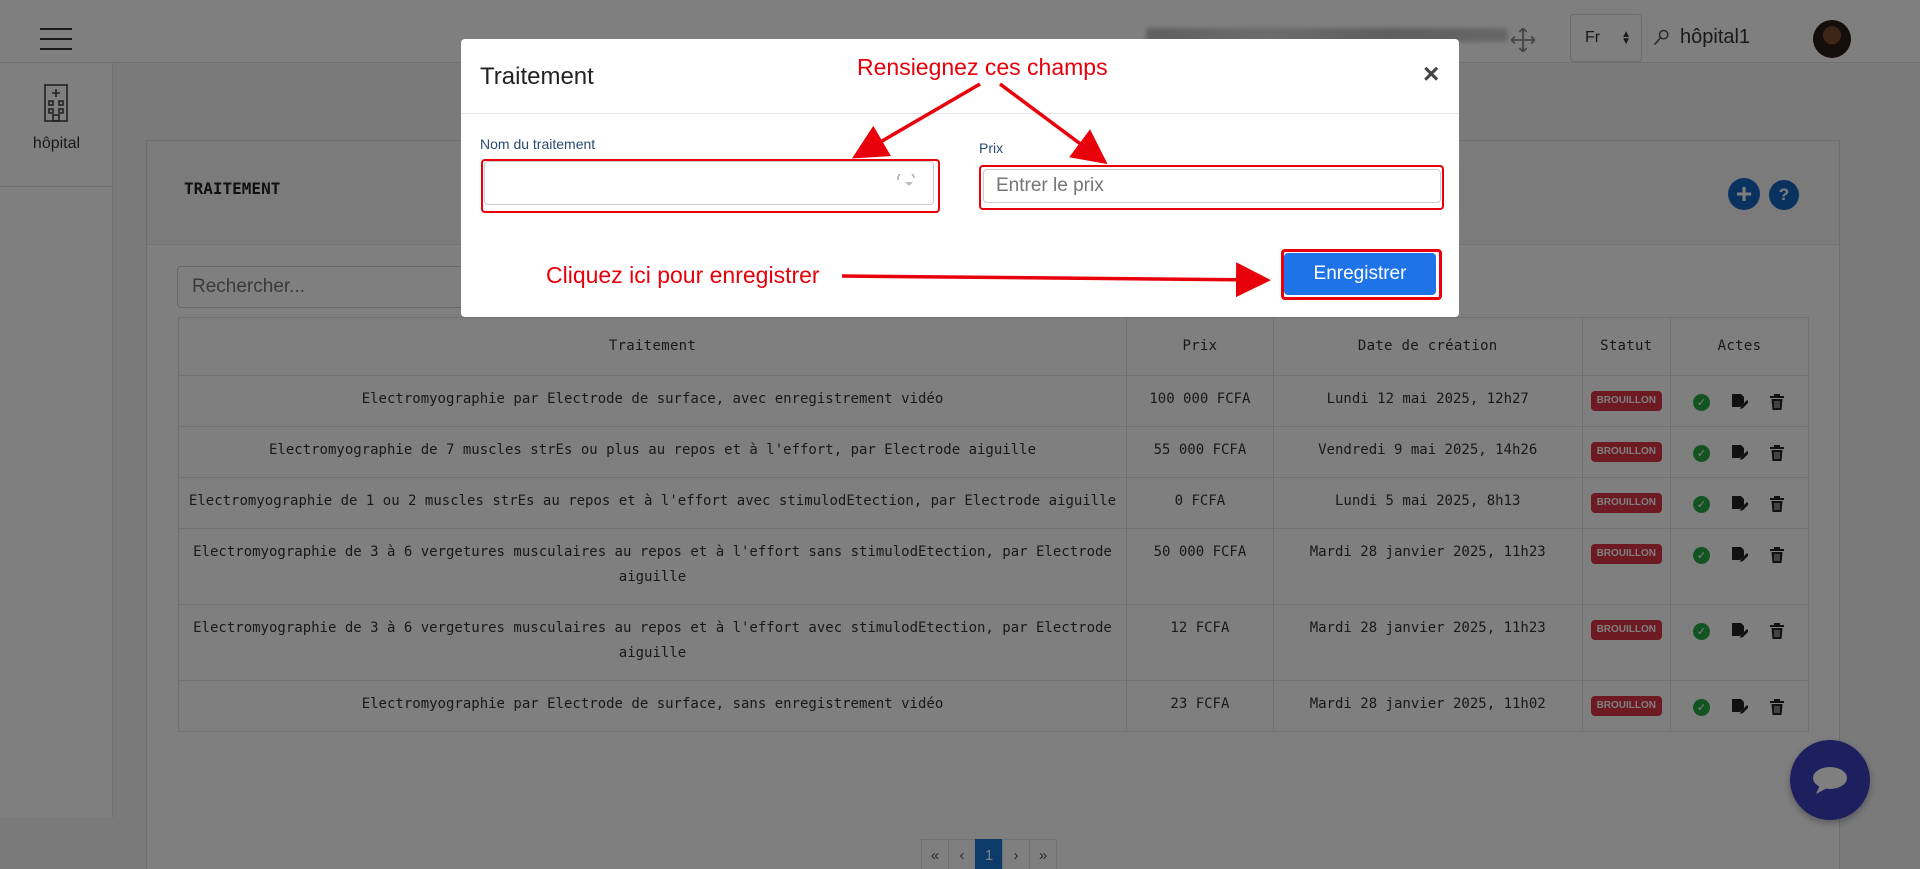 This screenshot has width=1920, height=869. What do you see at coordinates (982, 67) in the screenshot?
I see `annotation-fill-fields: Rensiegnez ces champs` at bounding box center [982, 67].